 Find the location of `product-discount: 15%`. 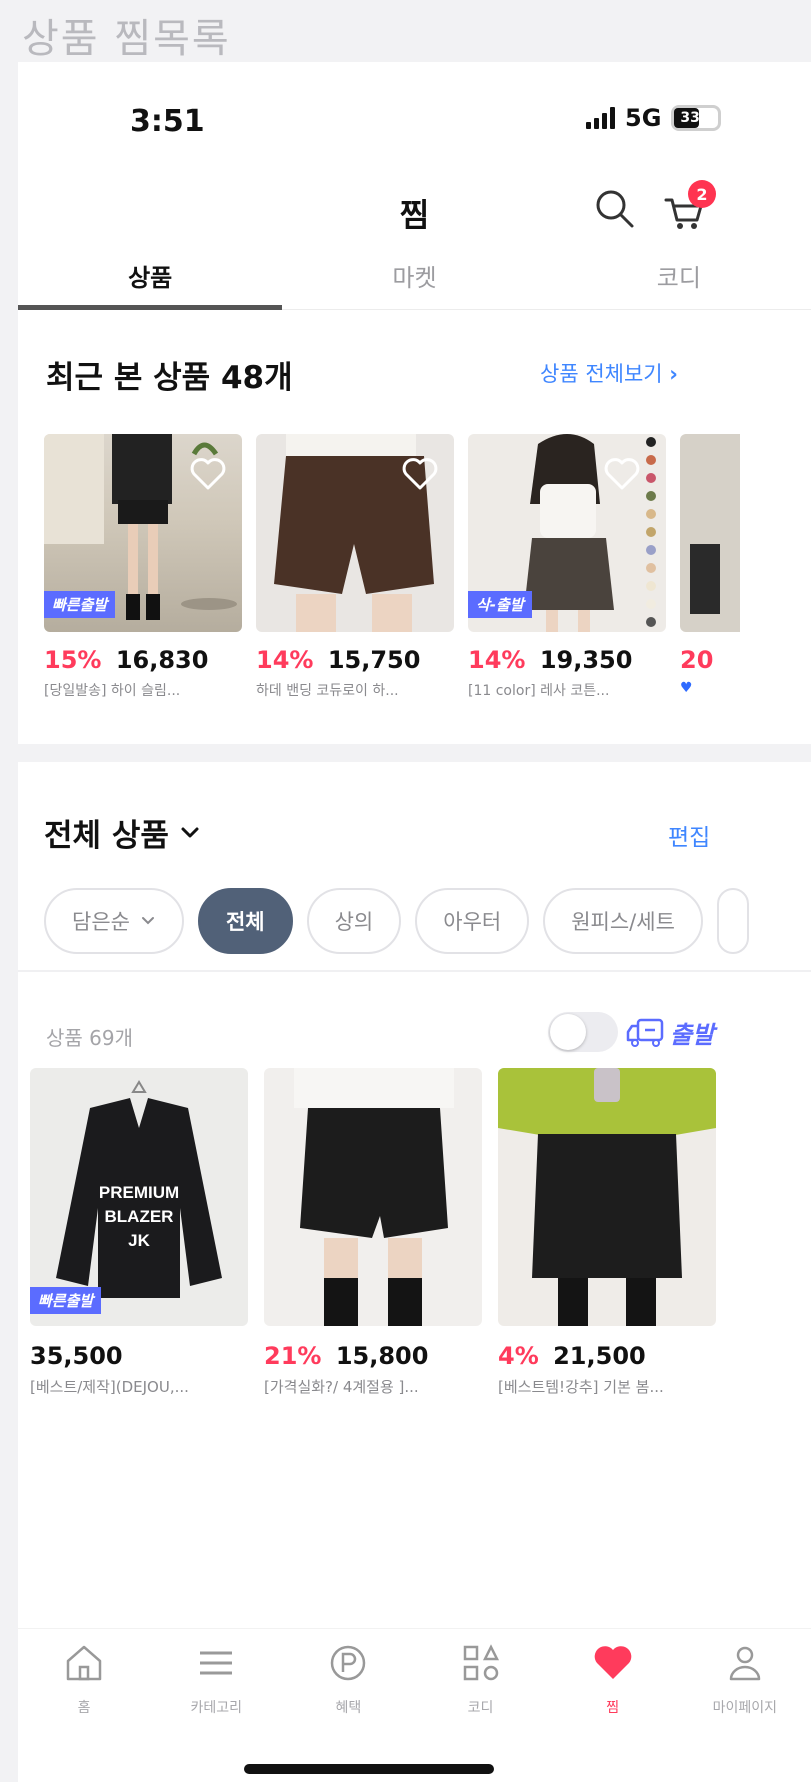

product-discount: 15% is located at coordinates (73, 660).